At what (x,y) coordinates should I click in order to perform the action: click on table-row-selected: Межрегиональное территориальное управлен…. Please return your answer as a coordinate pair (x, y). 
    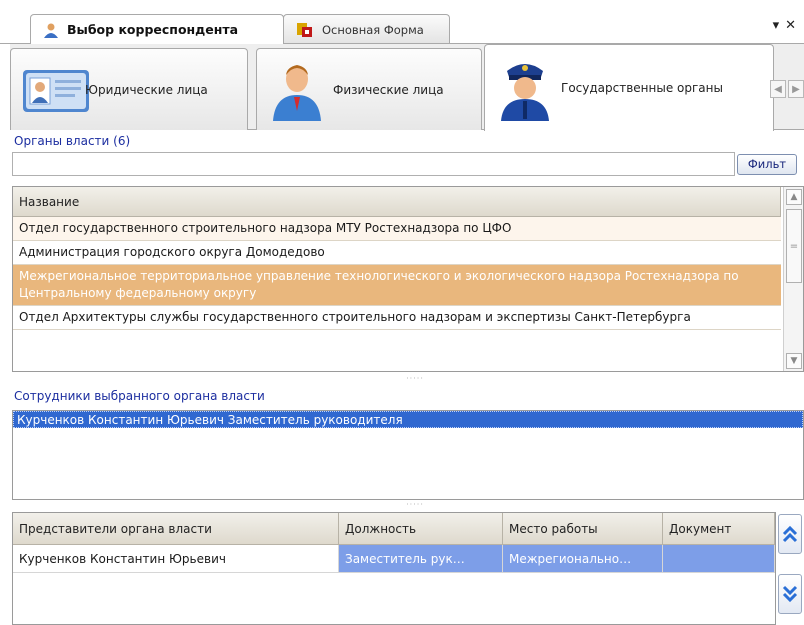
    Looking at the image, I should click on (397, 285).